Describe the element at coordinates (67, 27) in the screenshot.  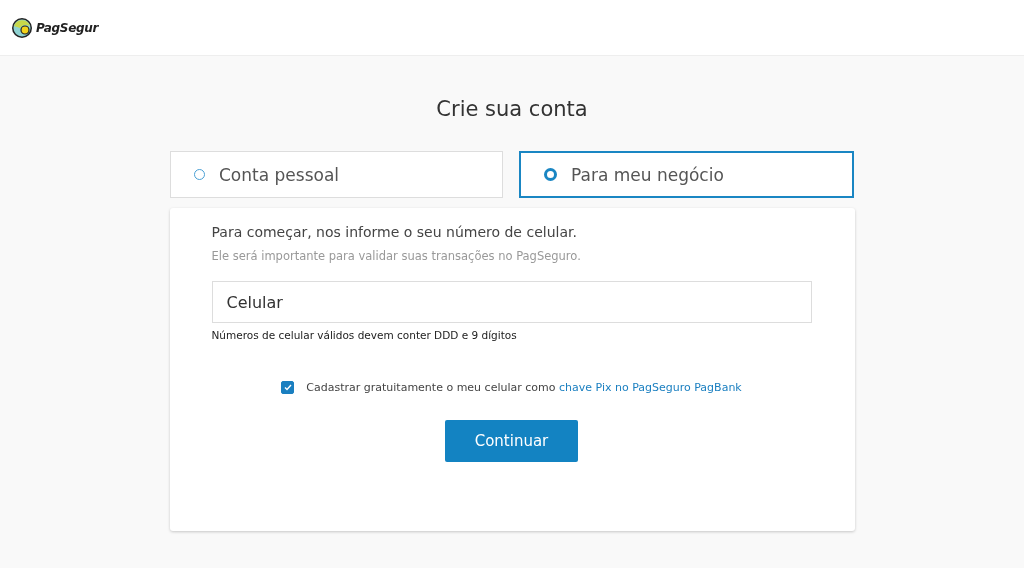
I see `logo-text: PagSegur` at that location.